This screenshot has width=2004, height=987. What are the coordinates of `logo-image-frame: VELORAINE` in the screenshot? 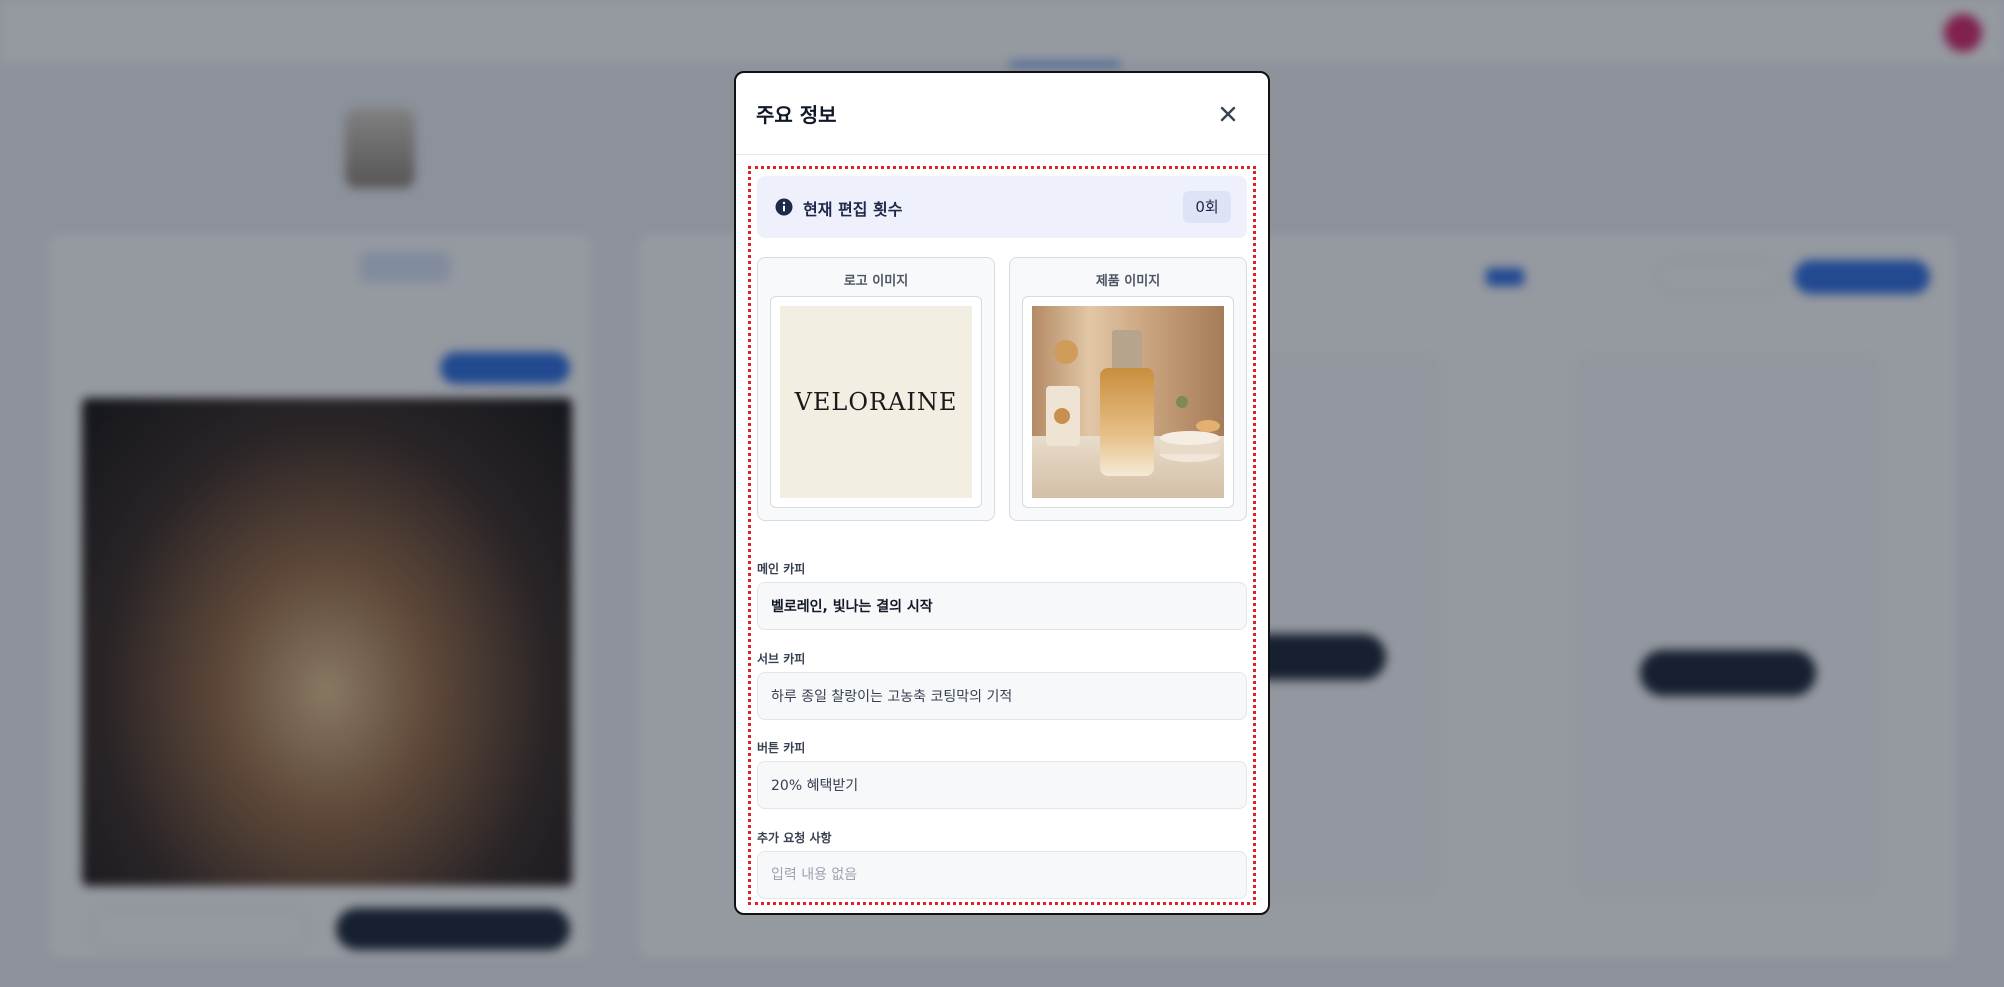 It's located at (876, 402).